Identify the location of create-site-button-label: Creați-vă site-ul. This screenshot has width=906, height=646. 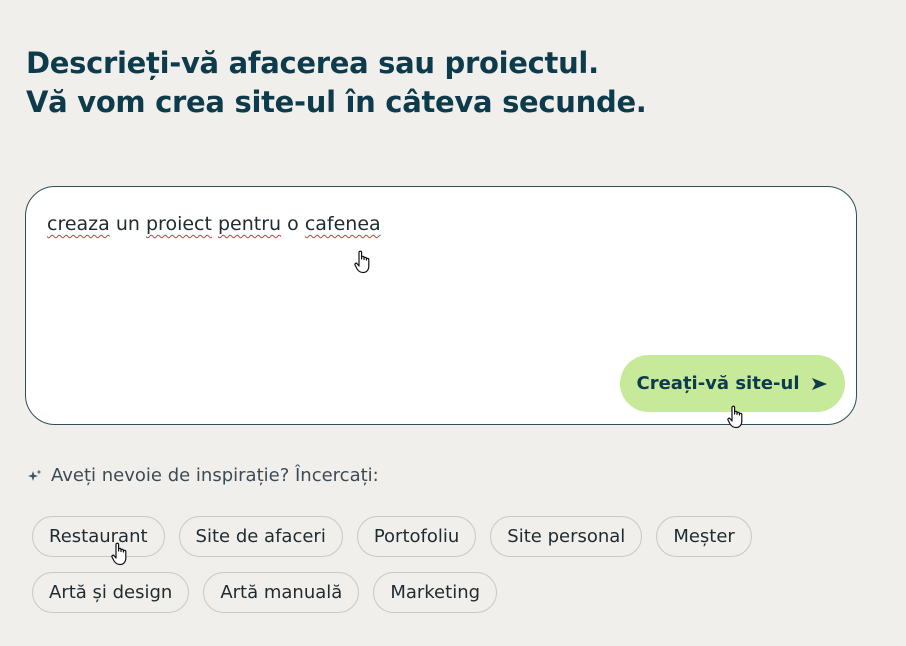
(718, 383).